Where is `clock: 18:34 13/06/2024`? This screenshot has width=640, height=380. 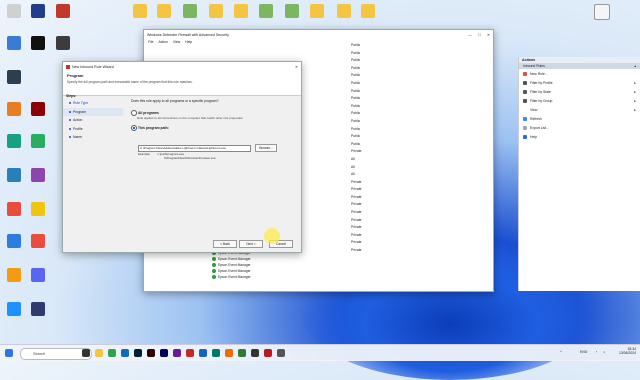
clock: 18:34 13/06/2024 is located at coordinates (624, 351).